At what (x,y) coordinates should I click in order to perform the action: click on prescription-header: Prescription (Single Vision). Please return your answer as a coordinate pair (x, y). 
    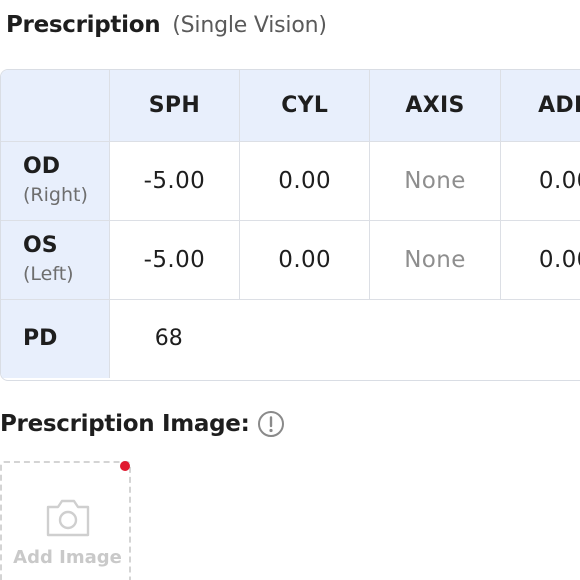
    Looking at the image, I should click on (166, 29).